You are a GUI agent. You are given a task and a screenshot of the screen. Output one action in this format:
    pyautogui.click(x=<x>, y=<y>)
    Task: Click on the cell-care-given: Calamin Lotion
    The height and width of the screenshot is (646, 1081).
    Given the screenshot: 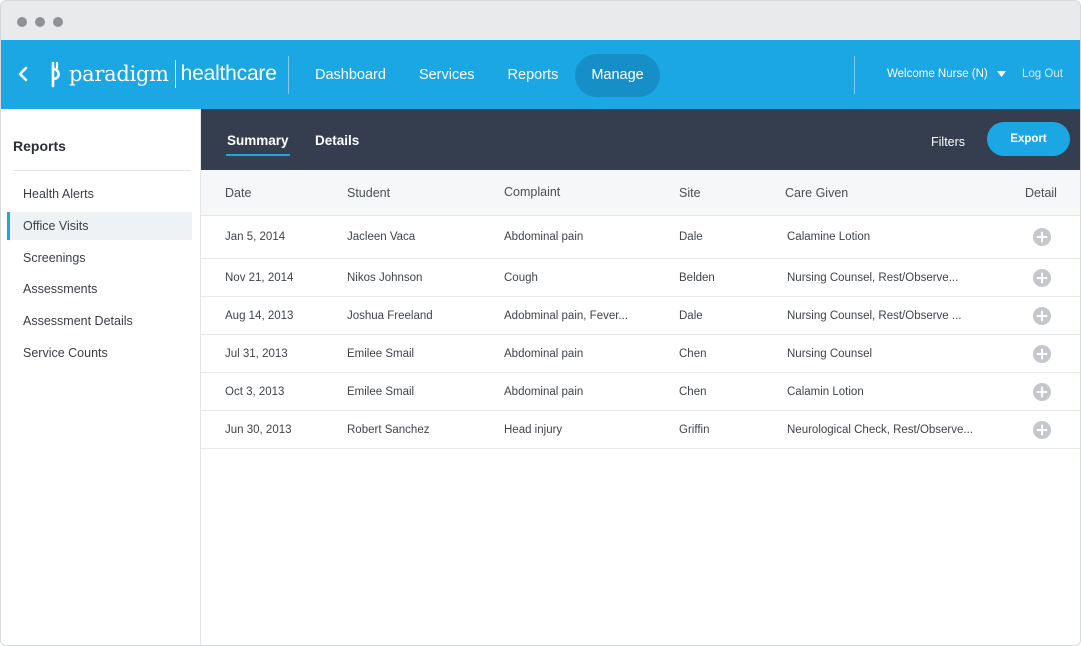 What is the action you would take?
    pyautogui.click(x=825, y=391)
    